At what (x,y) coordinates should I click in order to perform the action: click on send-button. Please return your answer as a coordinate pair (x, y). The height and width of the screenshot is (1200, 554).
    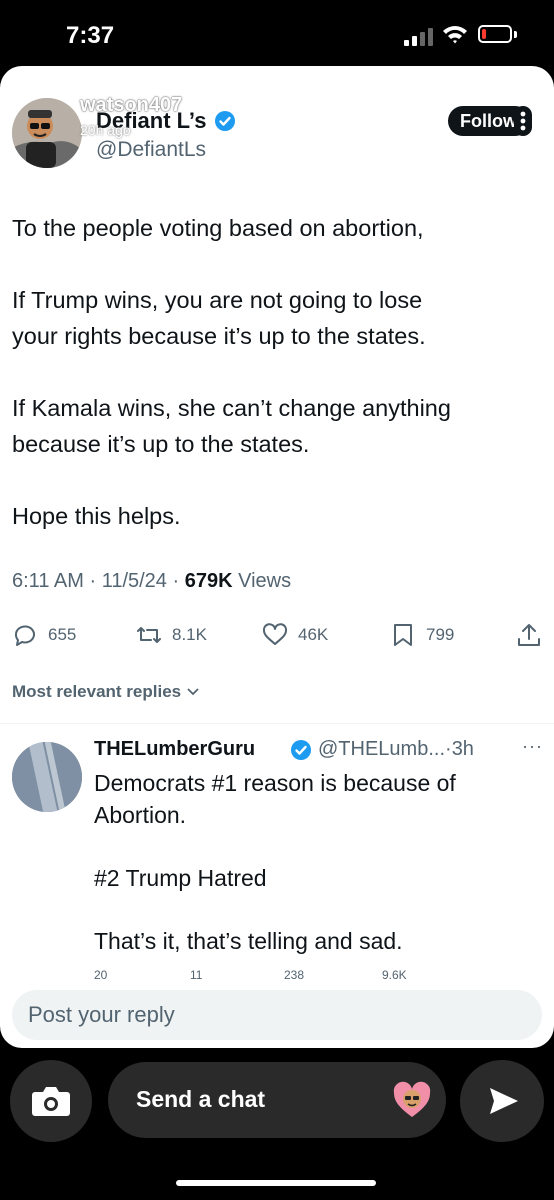
    Looking at the image, I should click on (502, 1101).